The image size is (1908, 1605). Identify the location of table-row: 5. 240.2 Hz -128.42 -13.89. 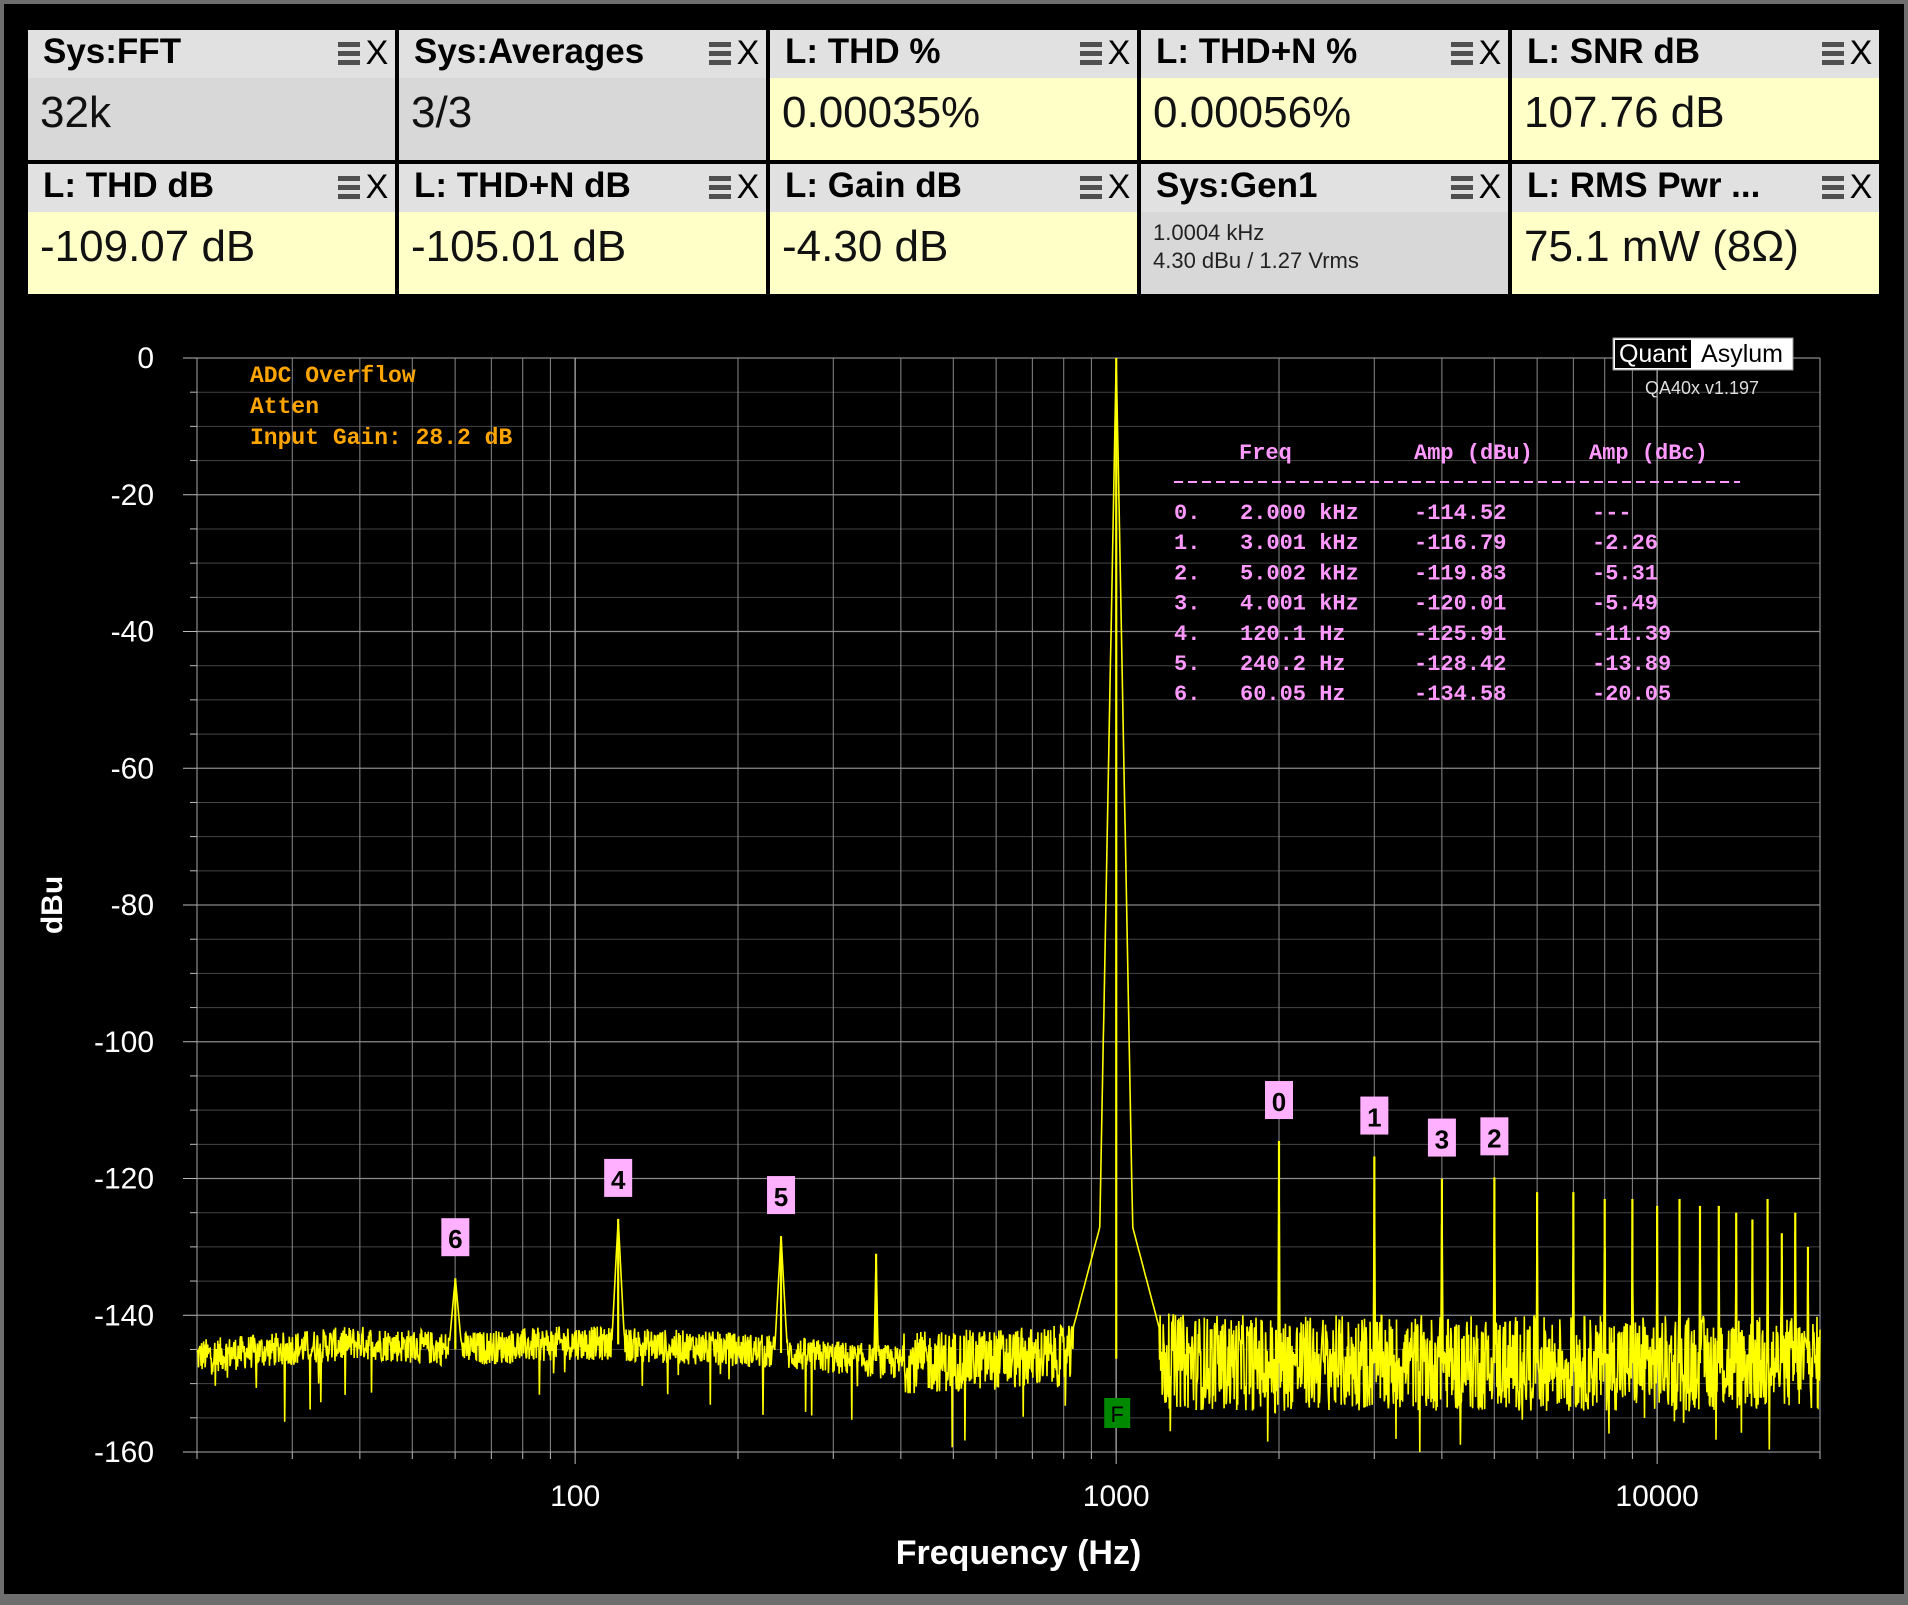
(1422, 664).